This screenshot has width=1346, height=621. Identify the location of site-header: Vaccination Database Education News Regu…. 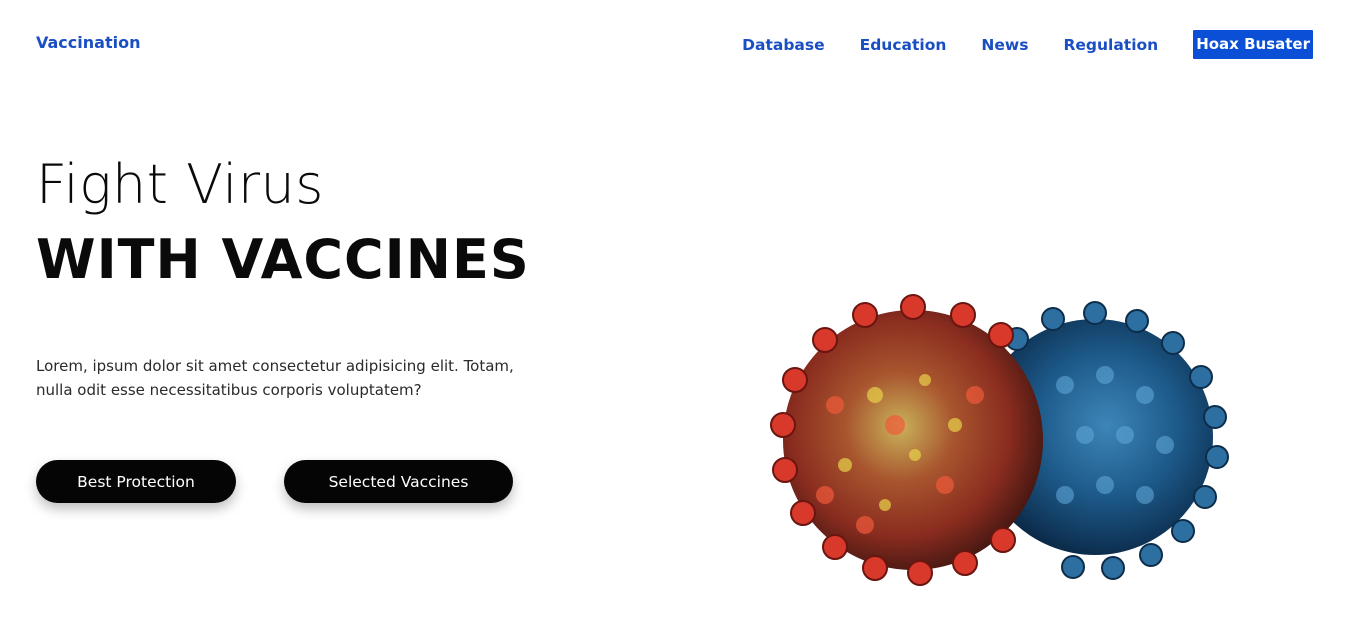
(673, 45).